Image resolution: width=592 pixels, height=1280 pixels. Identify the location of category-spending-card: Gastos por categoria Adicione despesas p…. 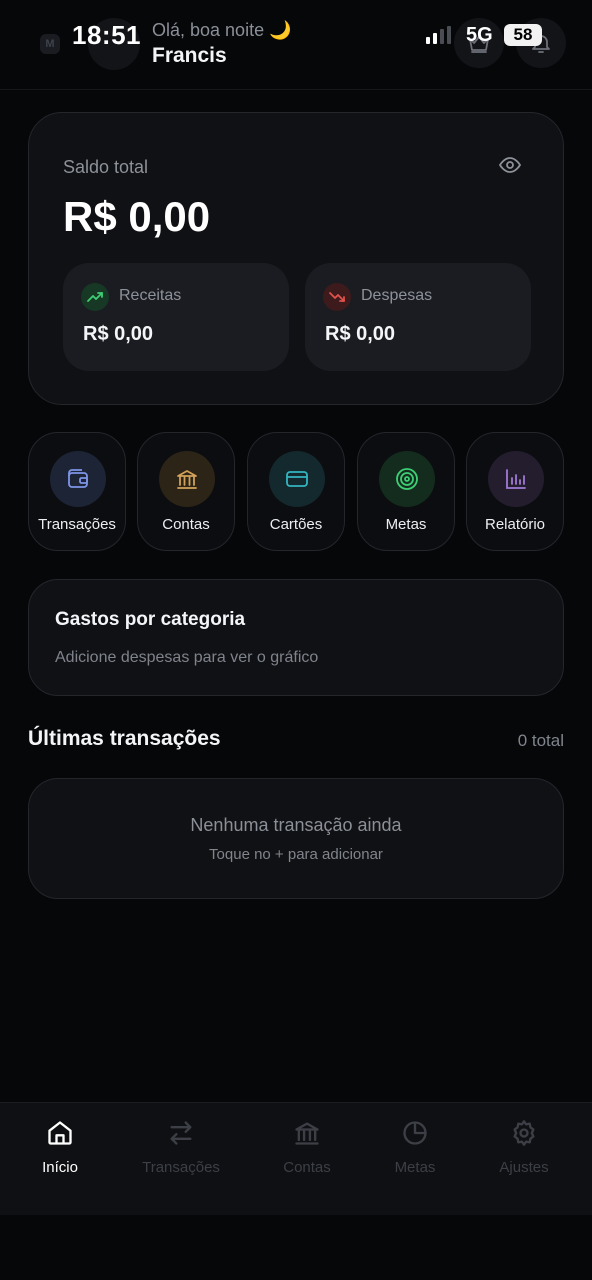
(296, 637).